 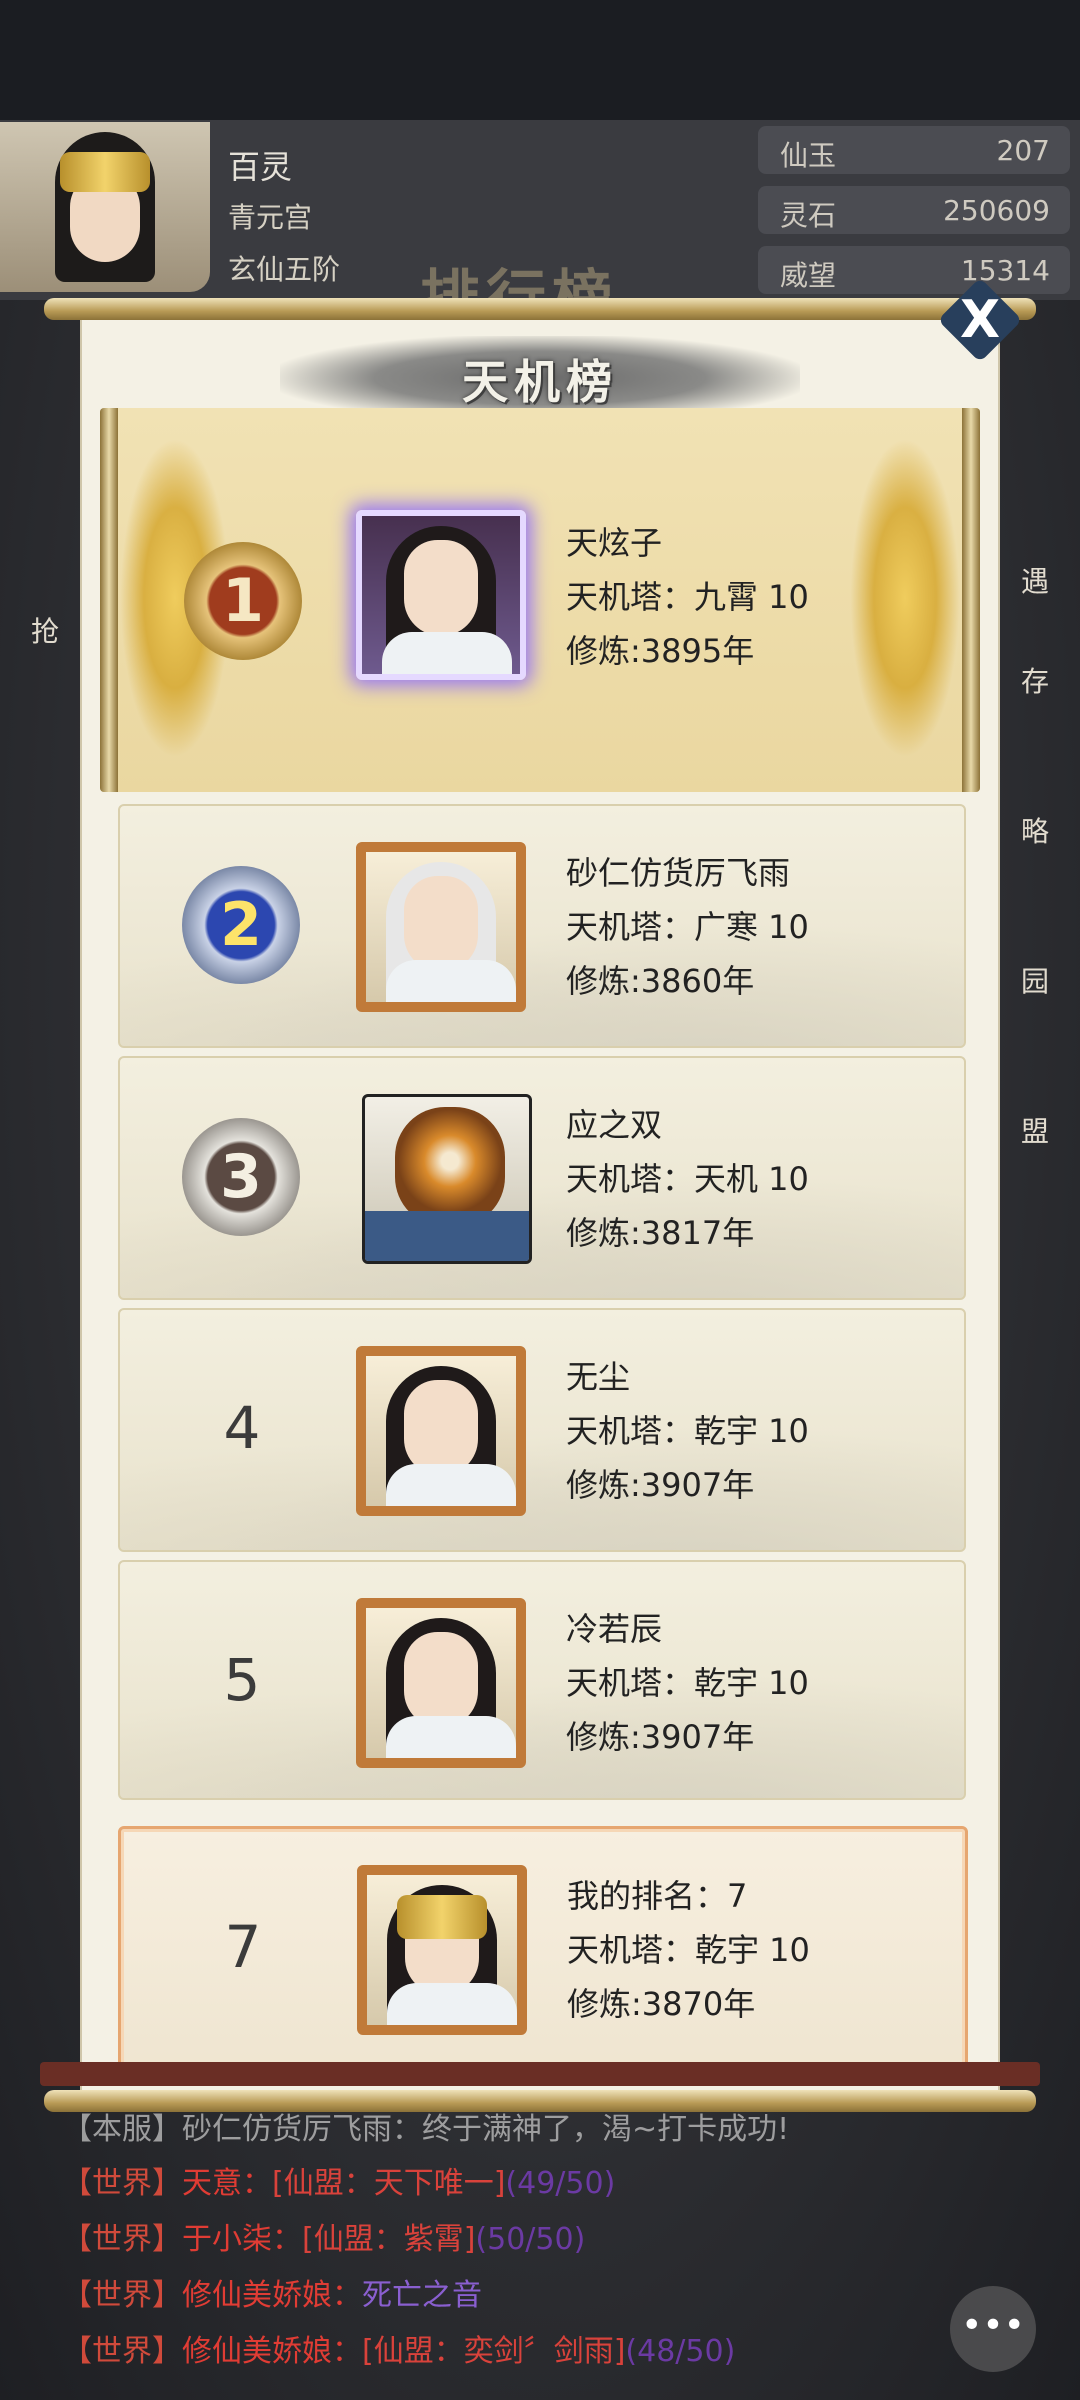 I want to click on chat-progress: (48/50), so click(x=680, y=2351).